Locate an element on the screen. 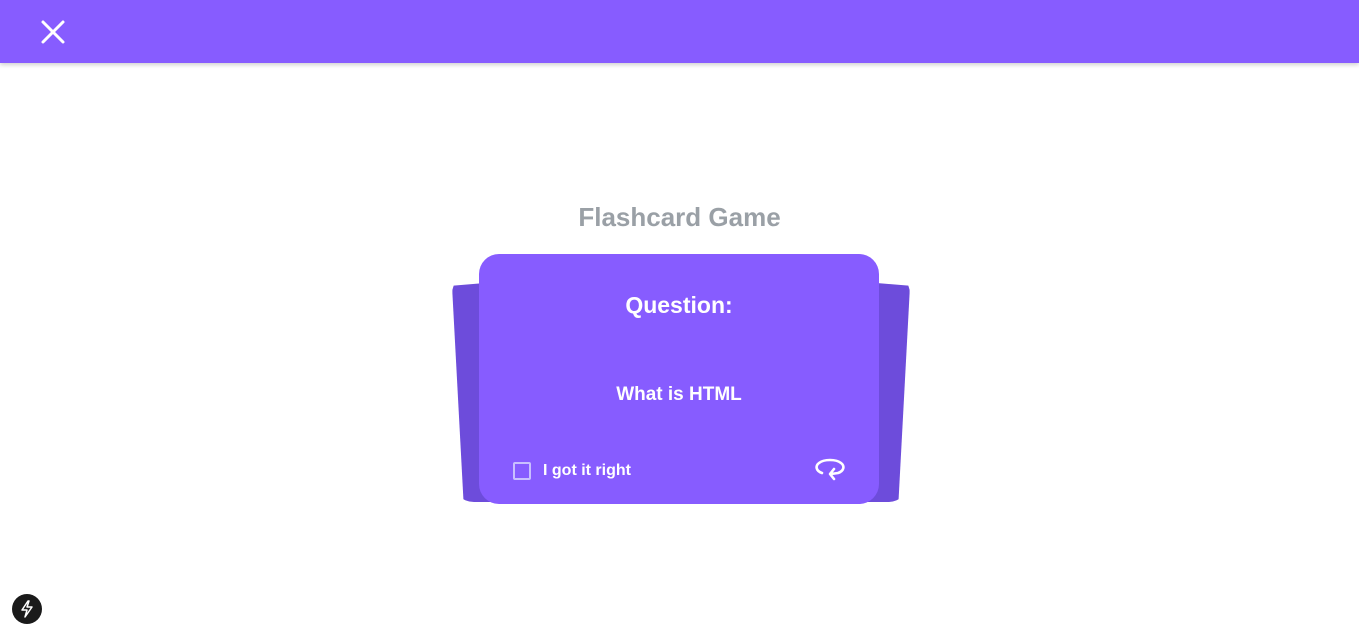 Image resolution: width=1359 pixels, height=636 pixels. close-button is located at coordinates (53, 32).